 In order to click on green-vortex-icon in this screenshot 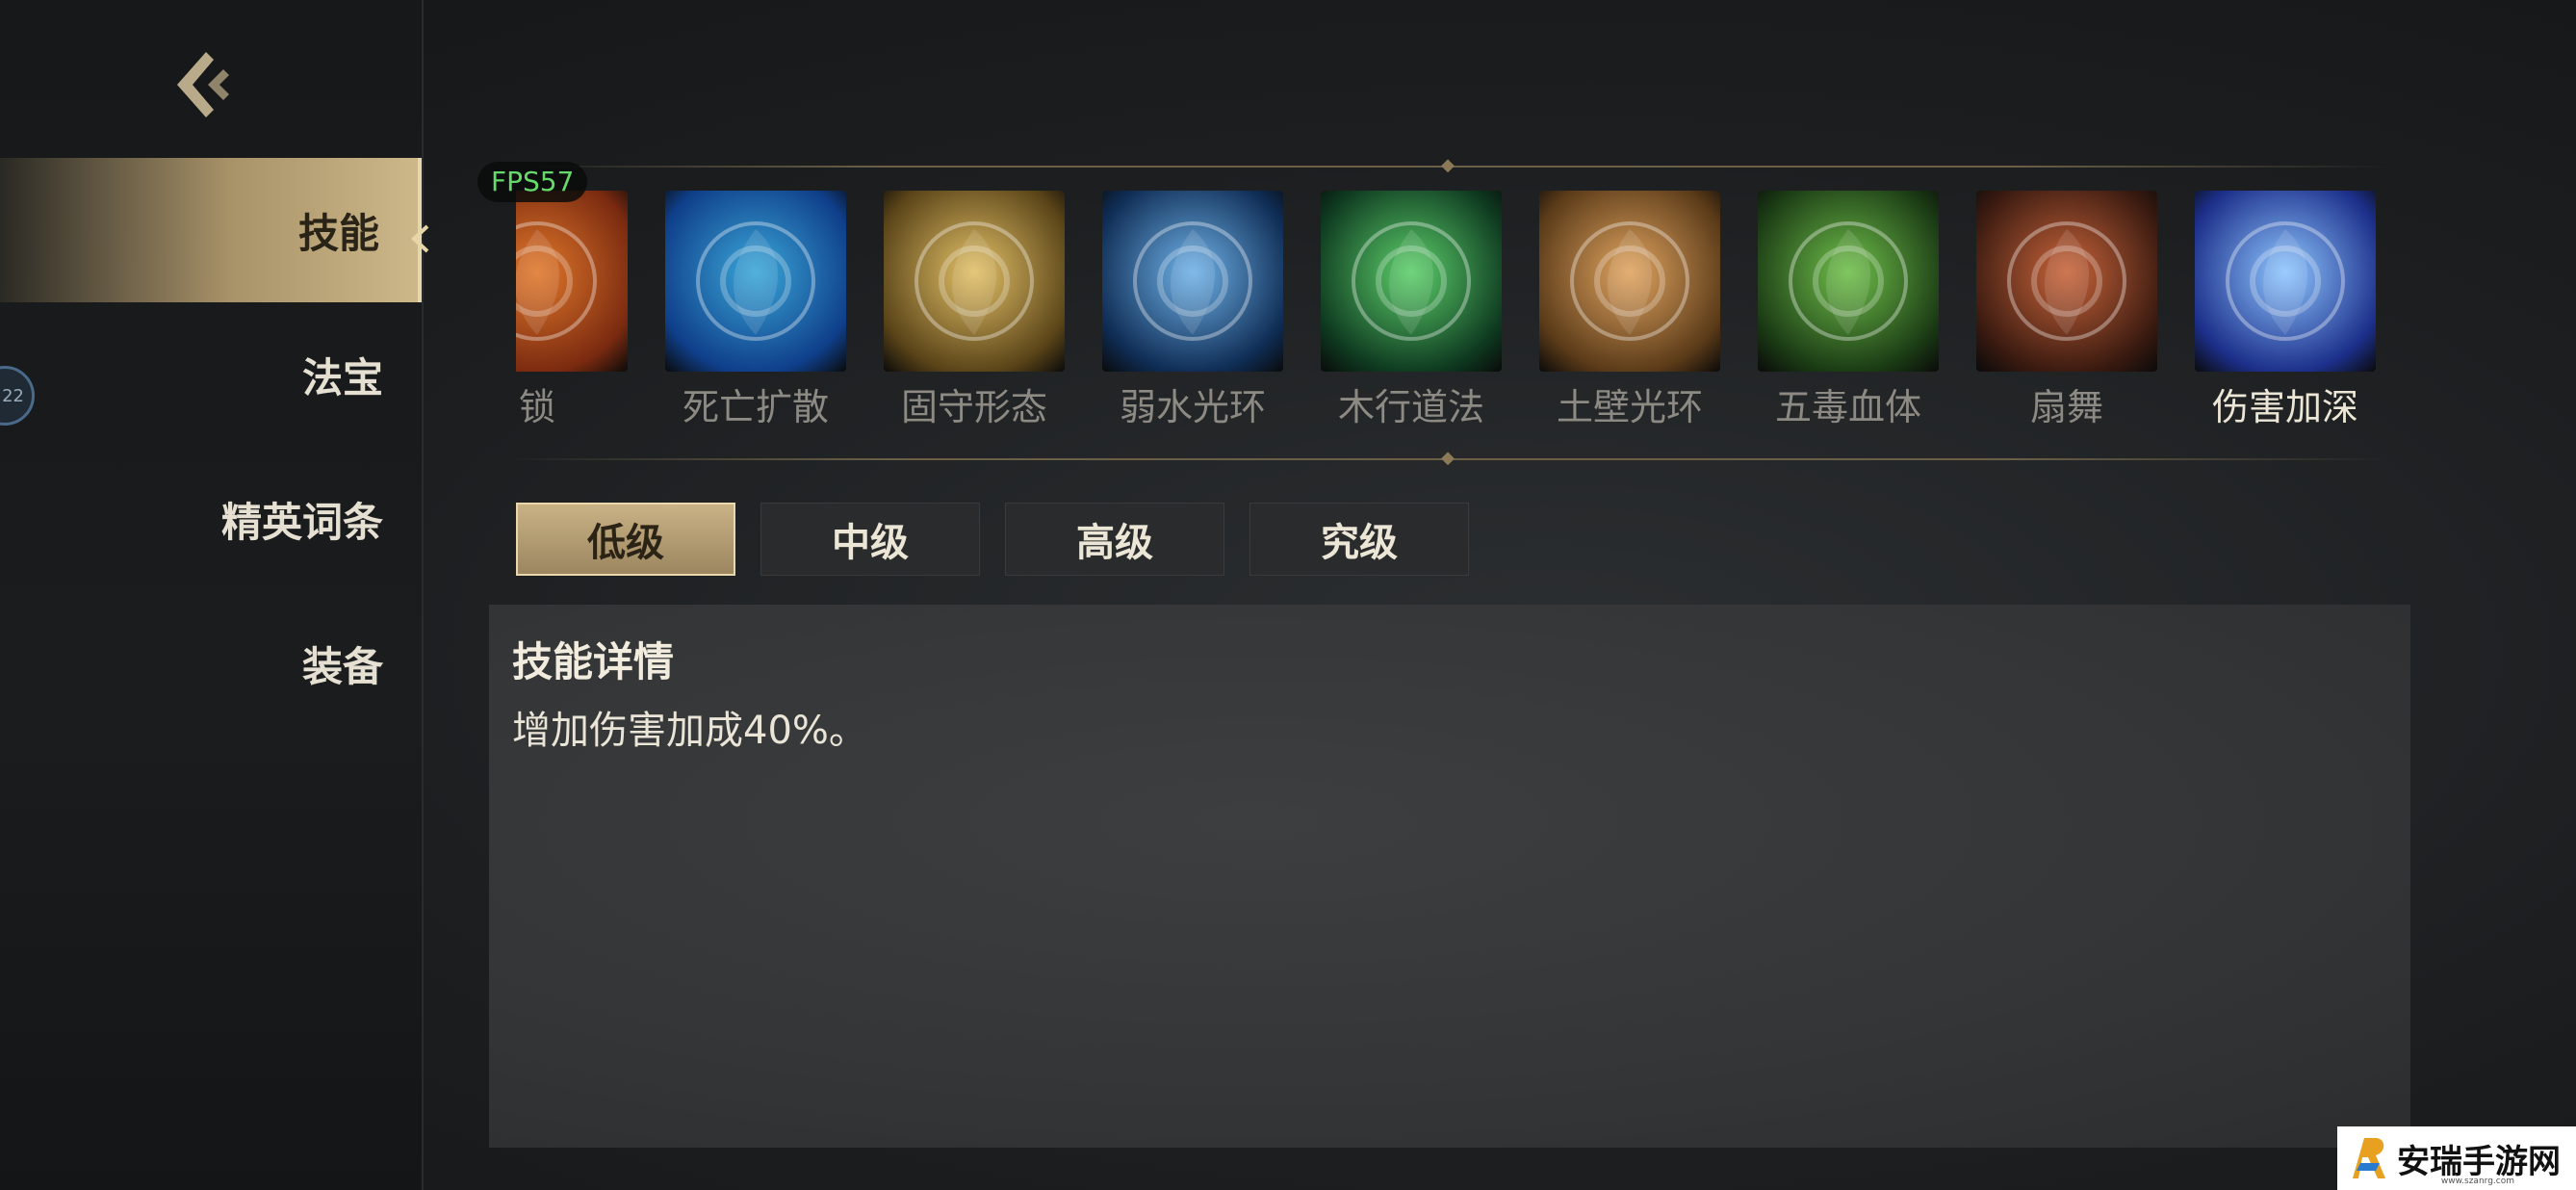, I will do `click(1412, 281)`.